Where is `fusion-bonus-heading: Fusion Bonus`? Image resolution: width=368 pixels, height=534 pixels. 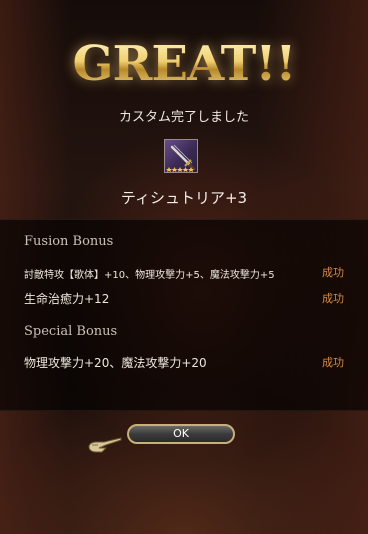
fusion-bonus-heading: Fusion Bonus is located at coordinates (69, 241).